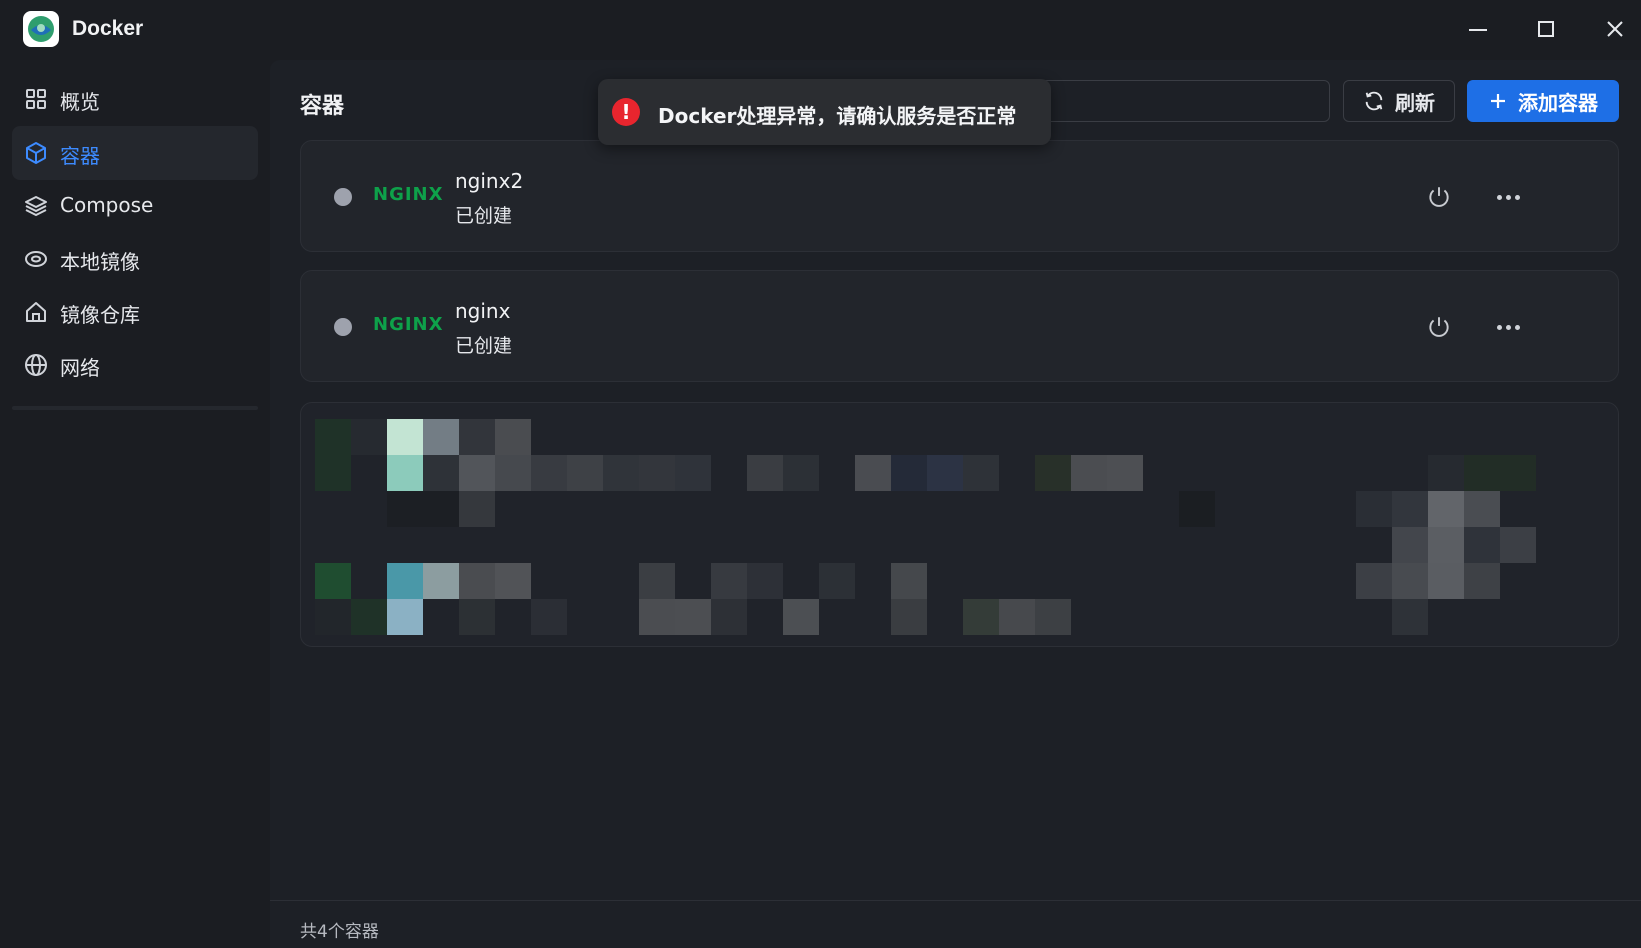 The height and width of the screenshot is (948, 1641). I want to click on grid-icon, so click(36, 99).